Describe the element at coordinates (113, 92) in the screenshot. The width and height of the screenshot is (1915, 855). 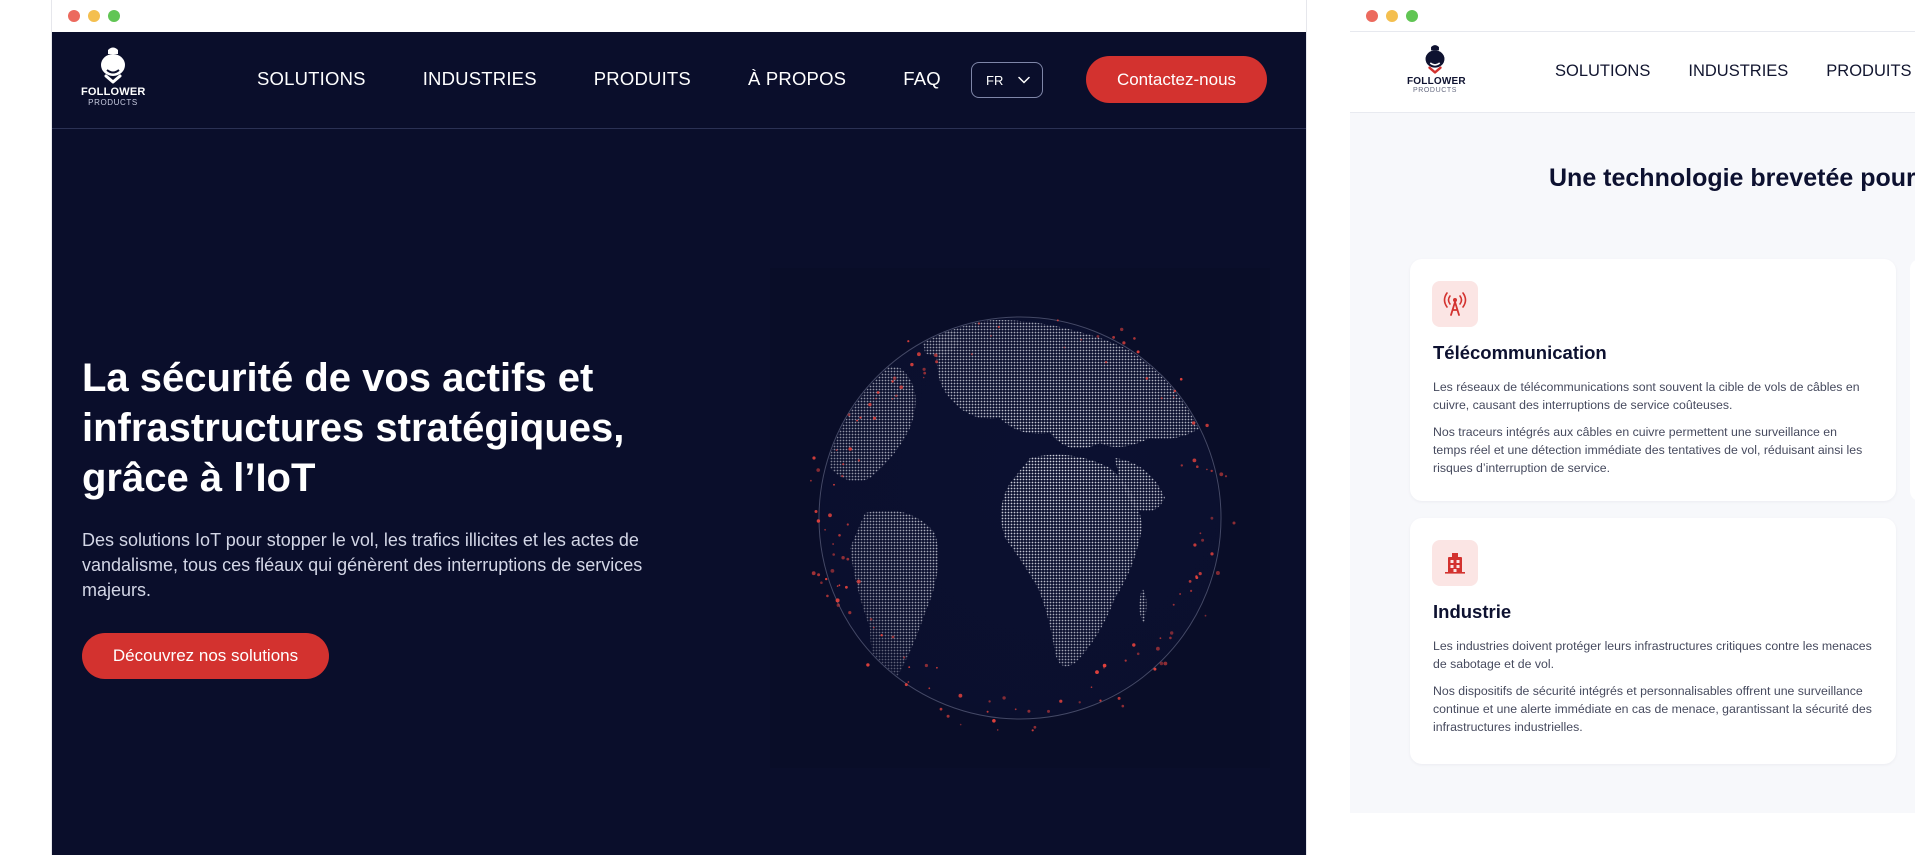
I see `logo-wordmark: FOLLOWER` at that location.